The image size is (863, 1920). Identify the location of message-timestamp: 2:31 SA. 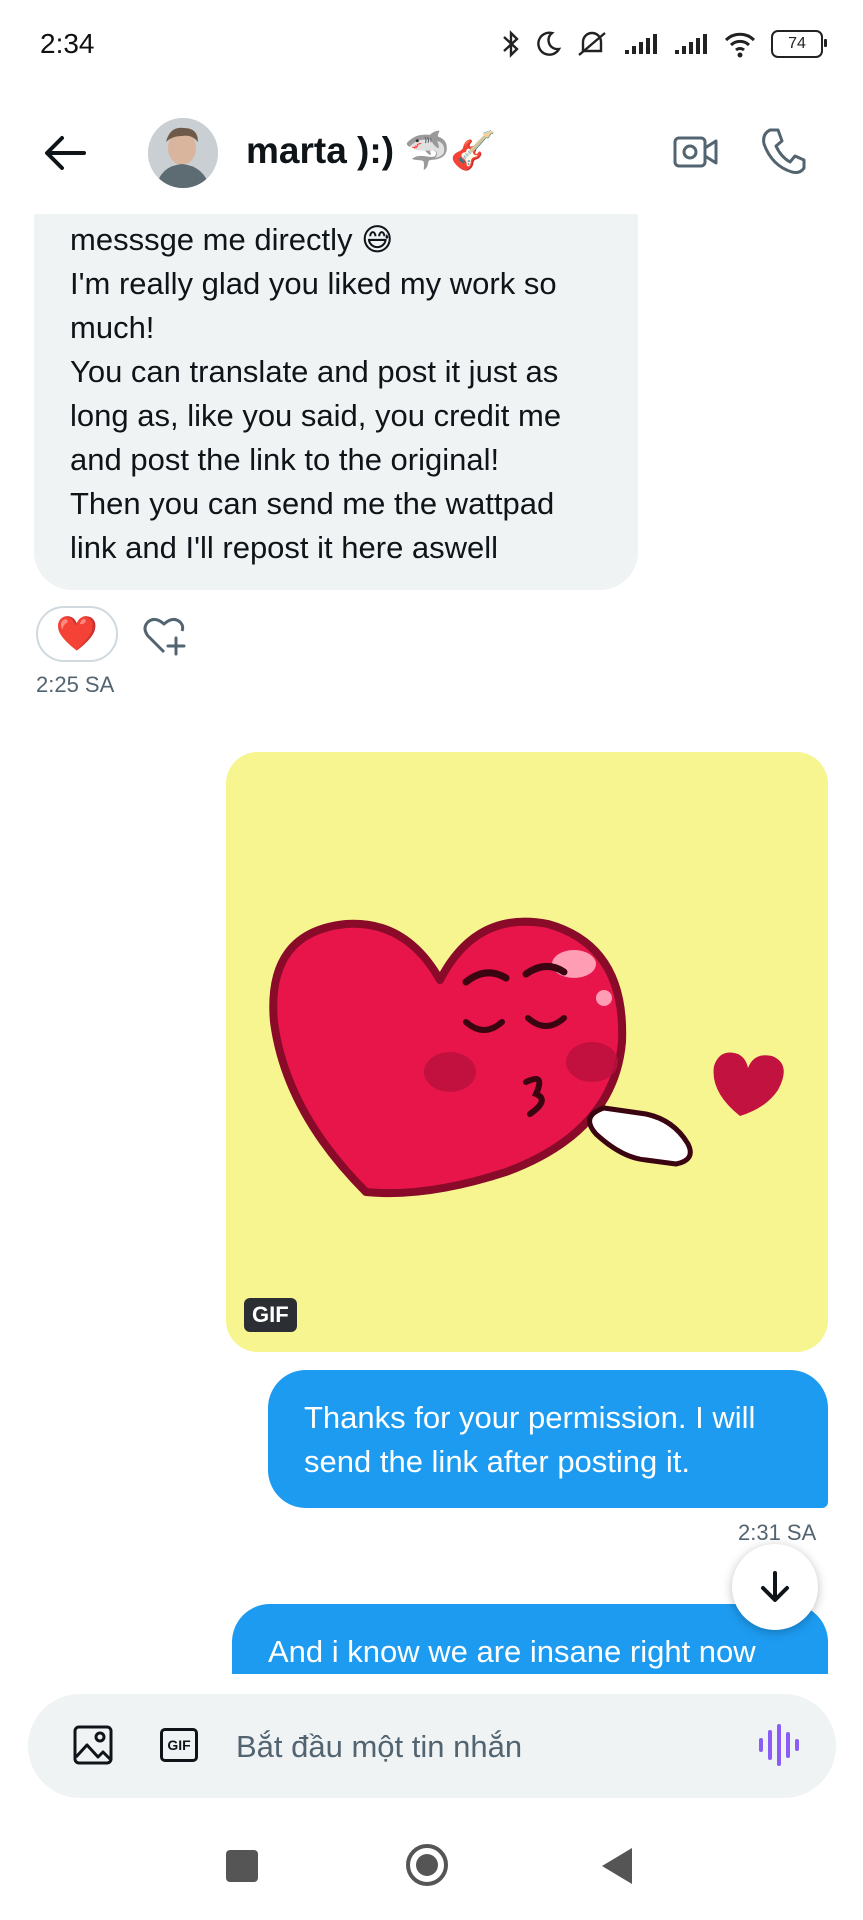
(777, 1532).